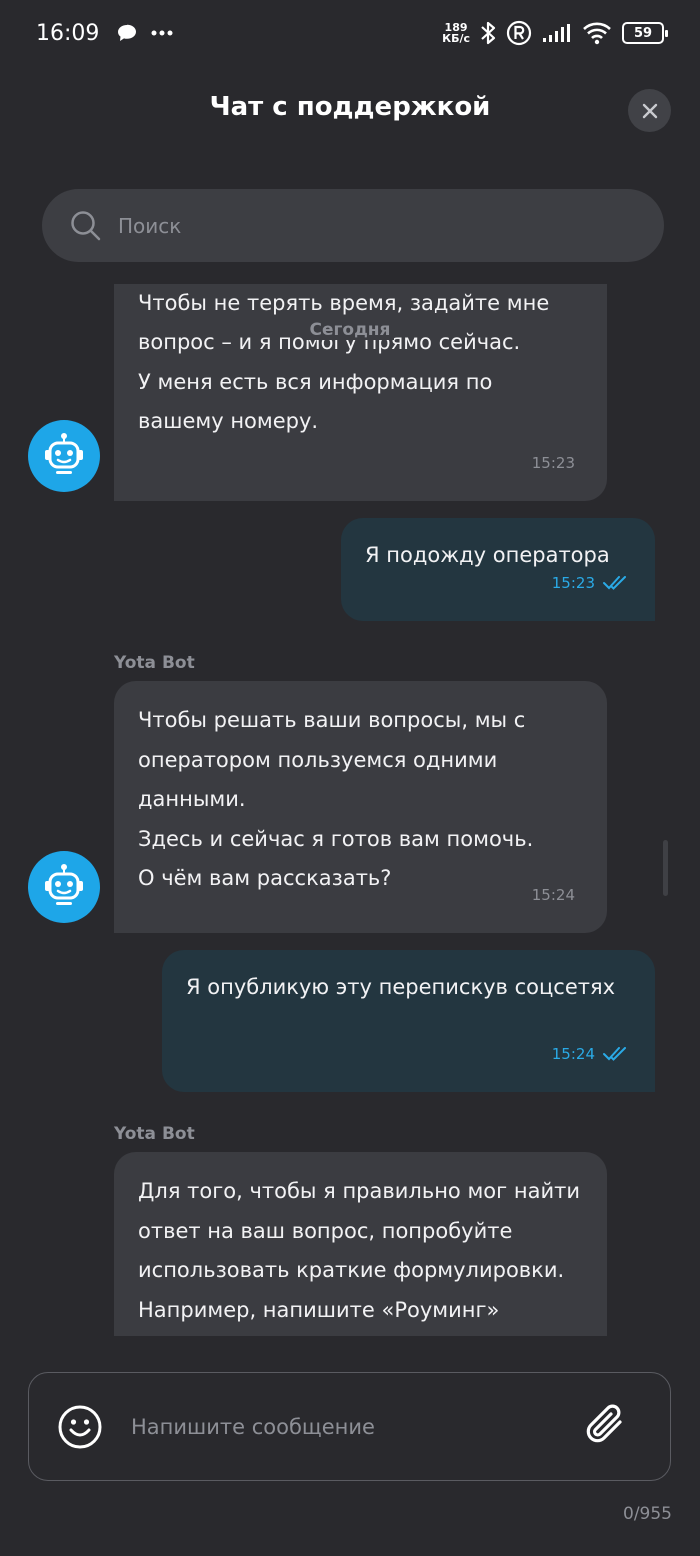 This screenshot has width=700, height=1556. I want to click on message-composer: Напишите сообщение, so click(349, 1426).